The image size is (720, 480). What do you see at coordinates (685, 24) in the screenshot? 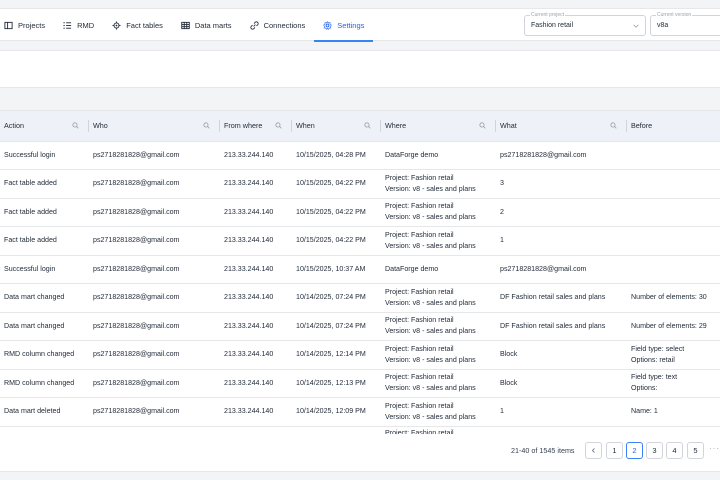
I see `version-selector: Current version v8a` at bounding box center [685, 24].